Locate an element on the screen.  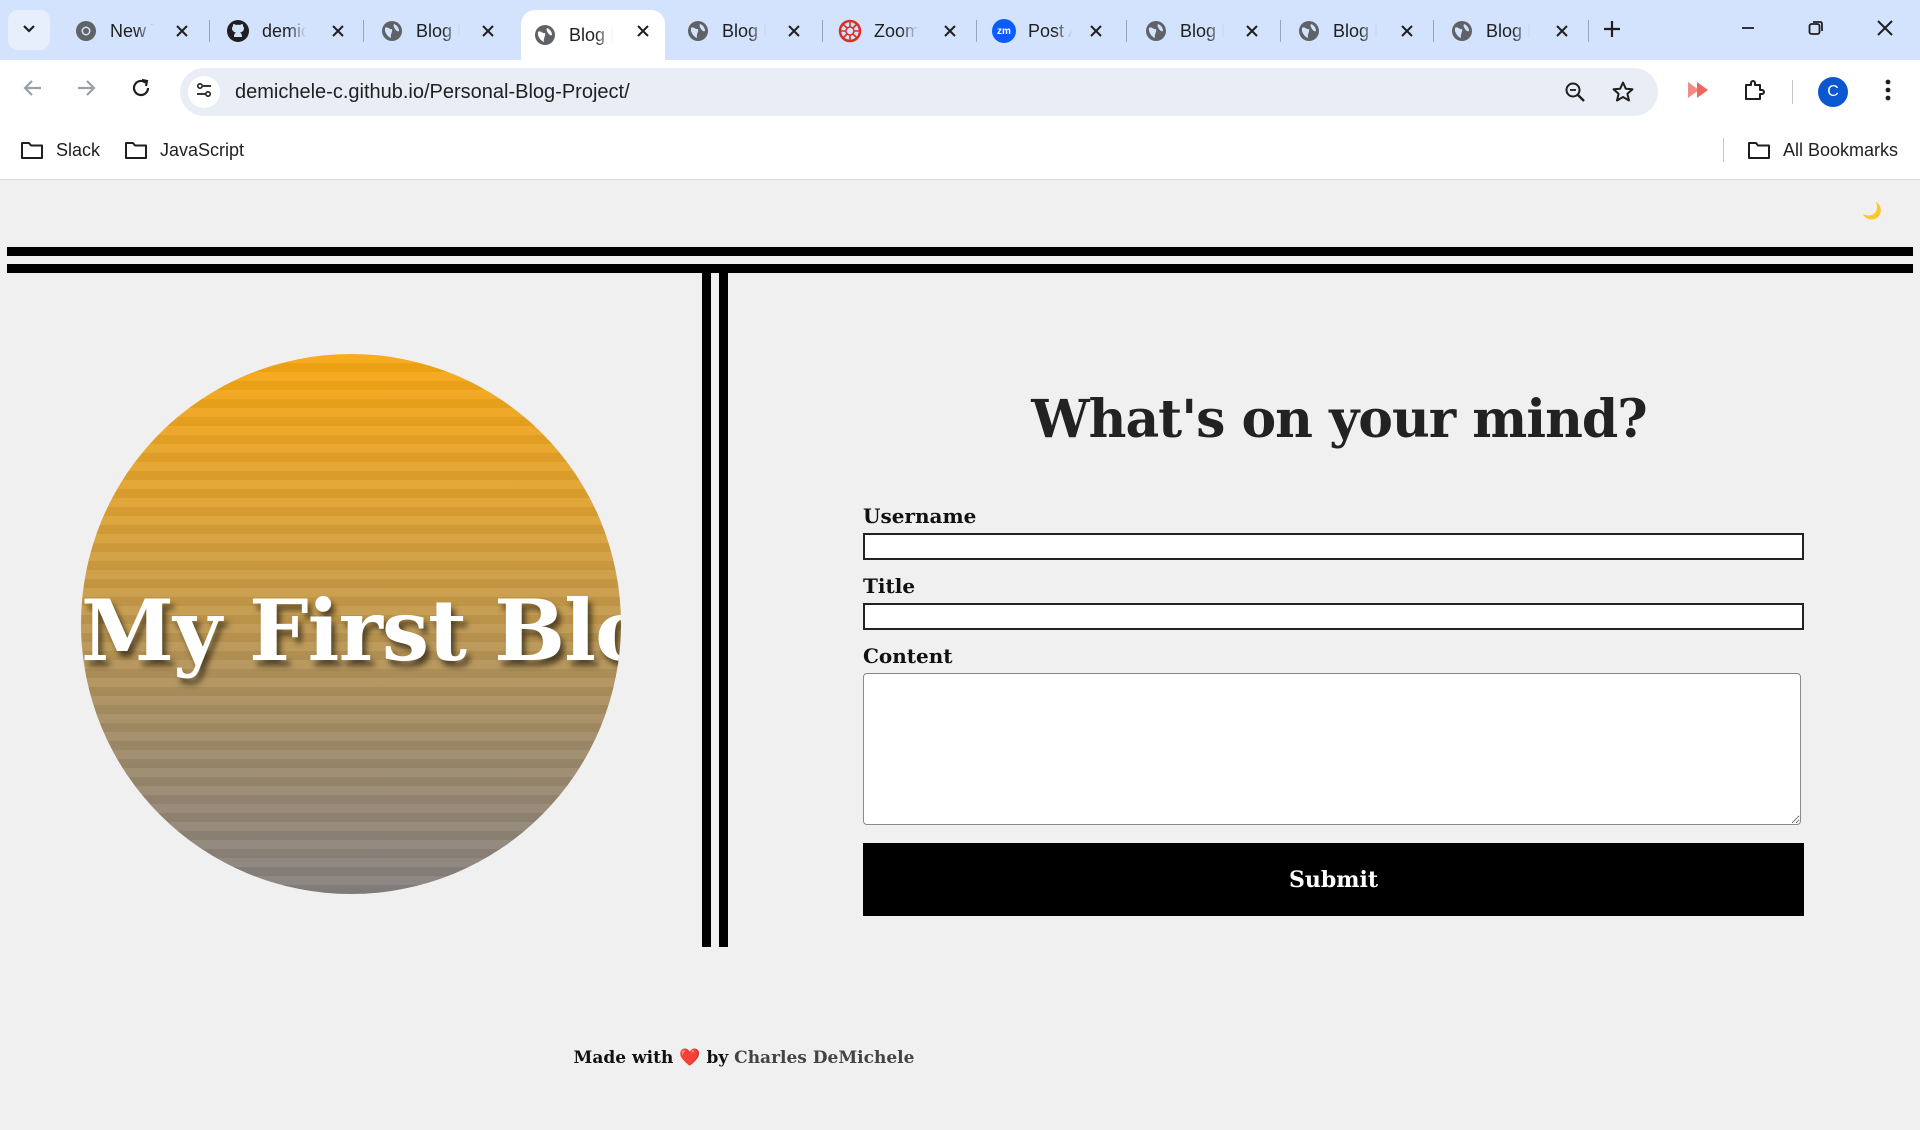
tab-title: Zoom is located at coordinates (896, 30).